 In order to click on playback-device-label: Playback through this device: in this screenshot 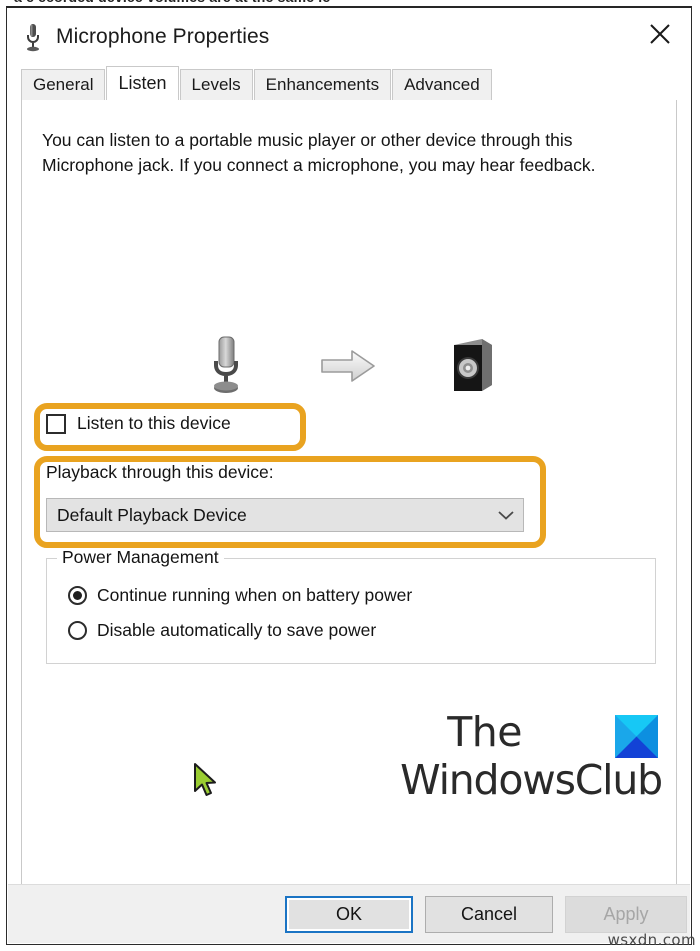, I will do `click(160, 472)`.